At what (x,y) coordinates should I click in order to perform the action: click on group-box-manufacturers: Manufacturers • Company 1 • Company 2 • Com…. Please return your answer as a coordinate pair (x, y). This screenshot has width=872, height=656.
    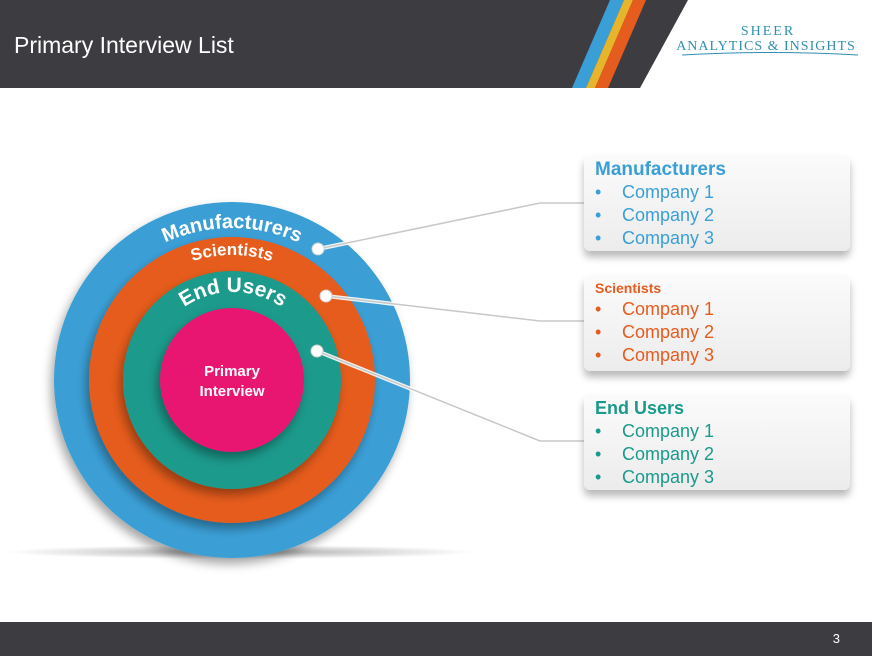
    Looking at the image, I should click on (717, 203).